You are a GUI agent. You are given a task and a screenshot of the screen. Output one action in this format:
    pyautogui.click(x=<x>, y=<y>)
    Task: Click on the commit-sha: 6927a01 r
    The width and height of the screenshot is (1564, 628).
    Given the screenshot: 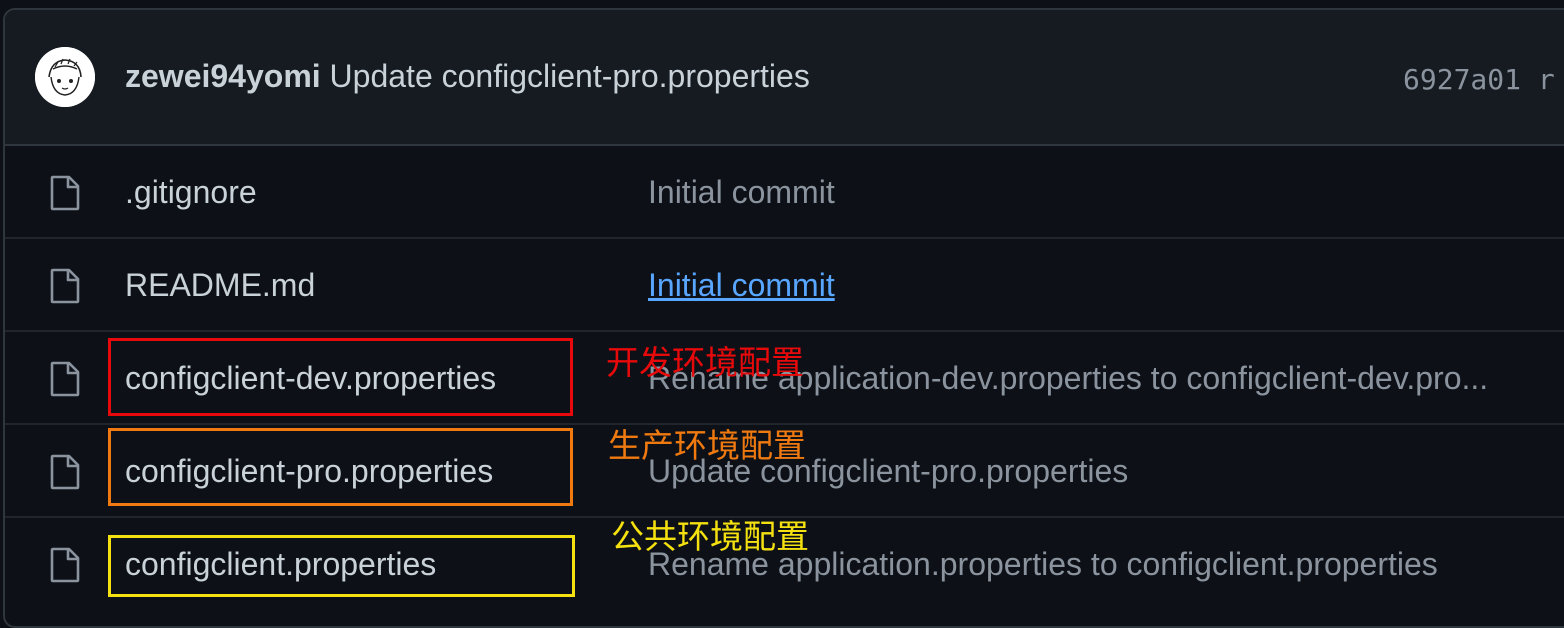 What is the action you would take?
    pyautogui.click(x=1479, y=79)
    